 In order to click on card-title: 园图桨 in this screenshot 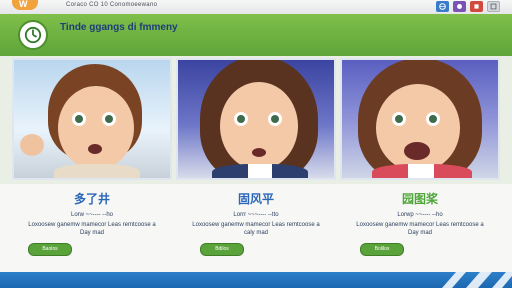, I will do `click(419, 199)`.